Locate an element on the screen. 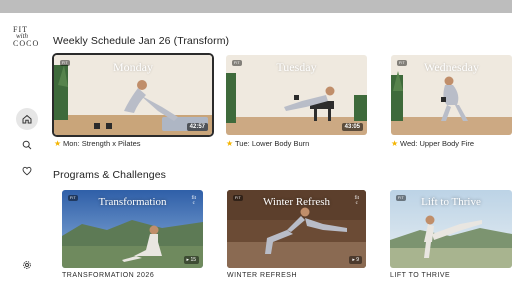  program-card-lift-to-thrive: FIT Lift to Thrive LIFT TO THRIVE is located at coordinates (451, 234).